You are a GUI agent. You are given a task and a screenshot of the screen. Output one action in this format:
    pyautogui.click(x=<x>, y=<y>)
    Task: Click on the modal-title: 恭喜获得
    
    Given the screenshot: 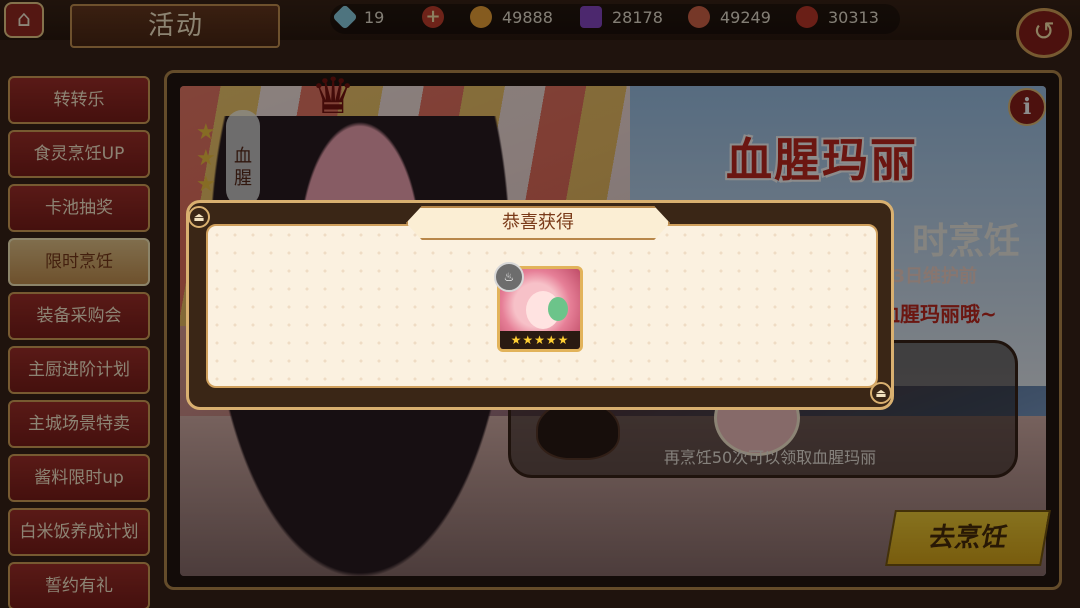 What is the action you would take?
    pyautogui.click(x=538, y=222)
    